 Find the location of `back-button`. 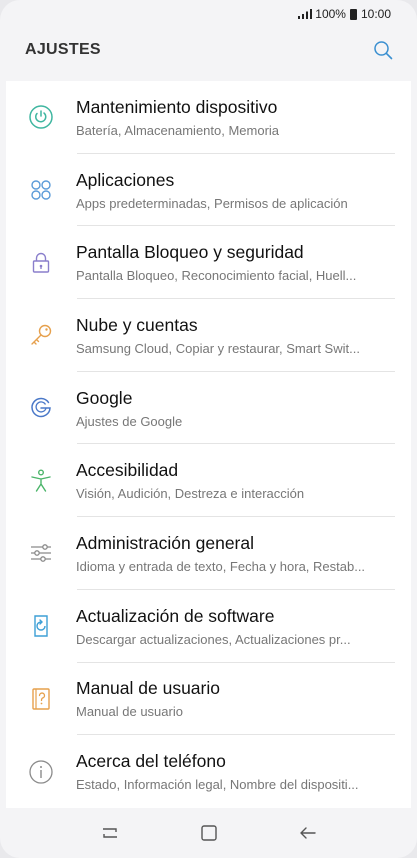

back-button is located at coordinates (308, 833).